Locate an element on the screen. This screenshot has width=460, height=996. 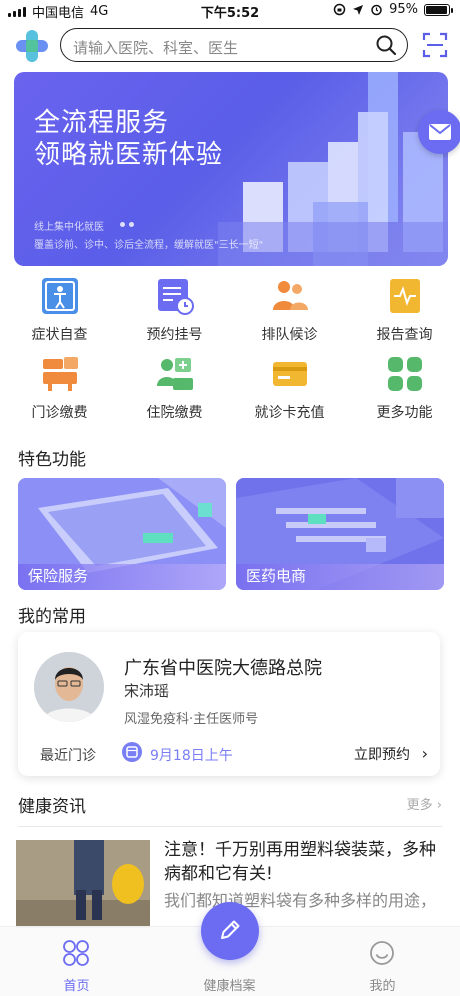
pencil-icon is located at coordinates (230, 929).